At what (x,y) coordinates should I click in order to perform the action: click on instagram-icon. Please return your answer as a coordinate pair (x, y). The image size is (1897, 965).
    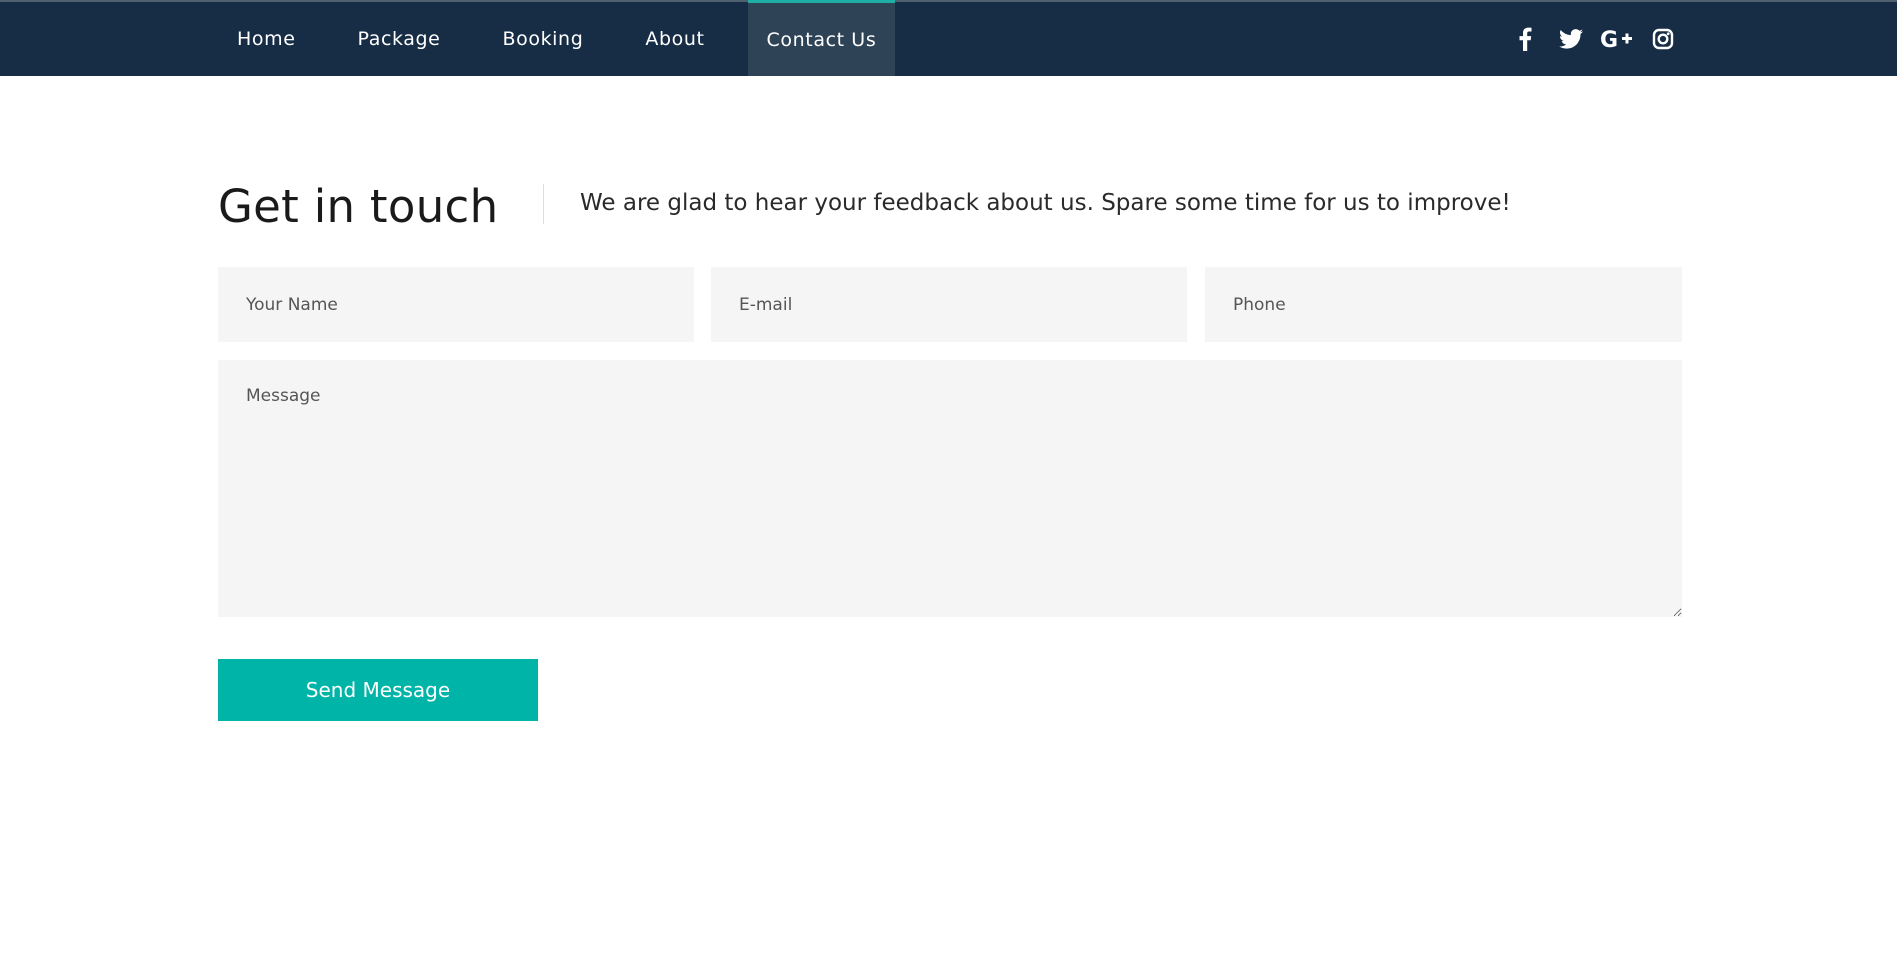
    Looking at the image, I should click on (1663, 39).